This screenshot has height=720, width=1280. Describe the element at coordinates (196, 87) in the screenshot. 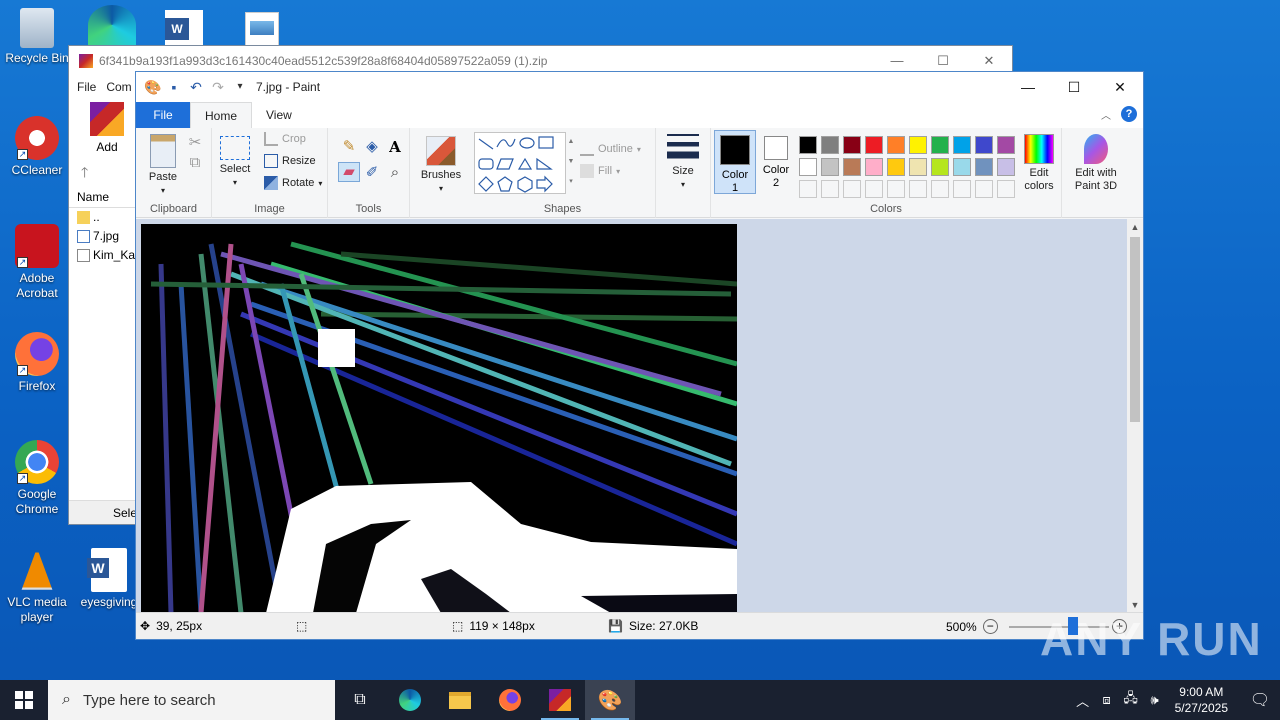

I see `undo-icon: ↶` at that location.